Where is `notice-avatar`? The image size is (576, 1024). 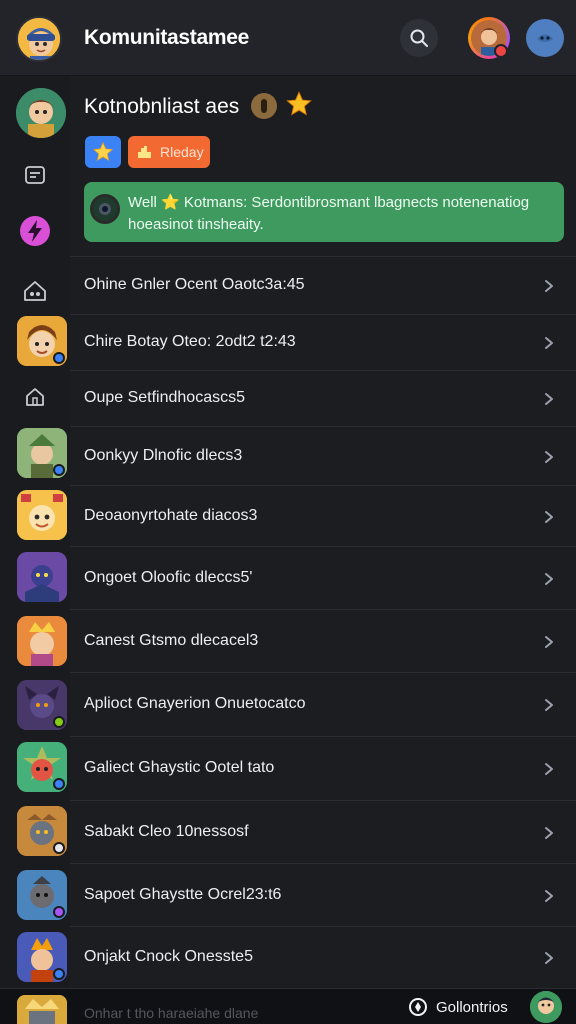
notice-avatar is located at coordinates (105, 209).